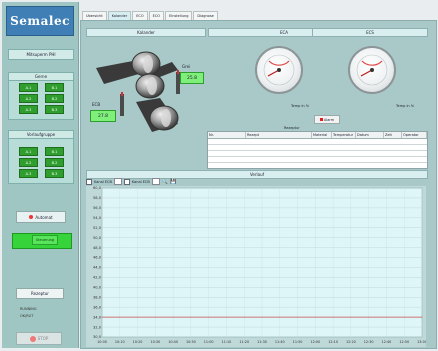  I want to click on vorlauf-b3-button: B.3, so click(54, 173).